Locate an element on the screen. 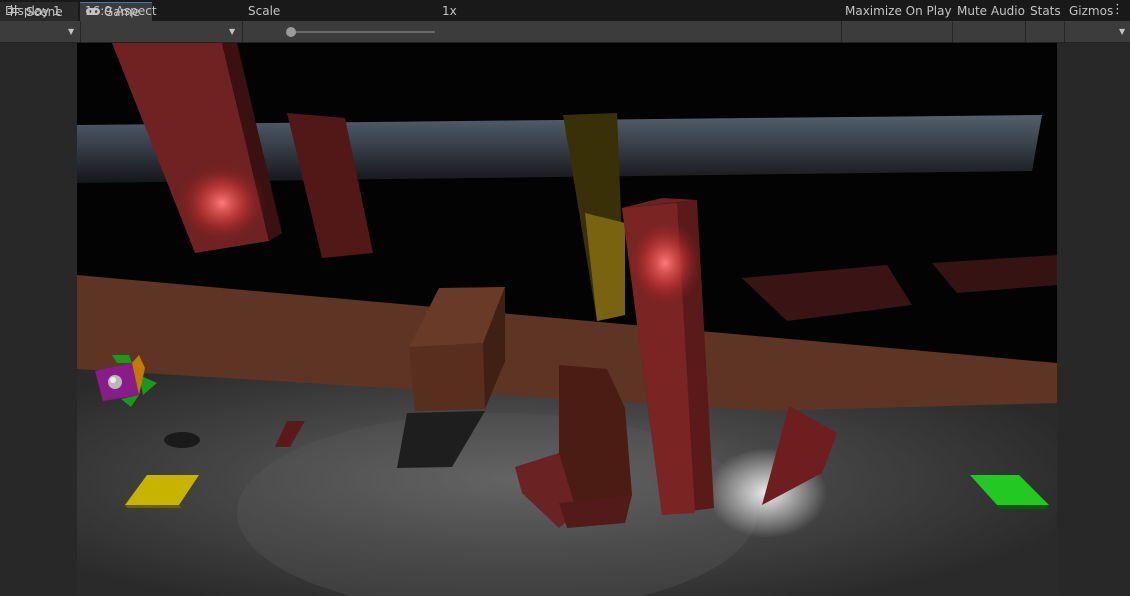  aspect-dropdown-label: 16:9 Aspect is located at coordinates (121, 10).